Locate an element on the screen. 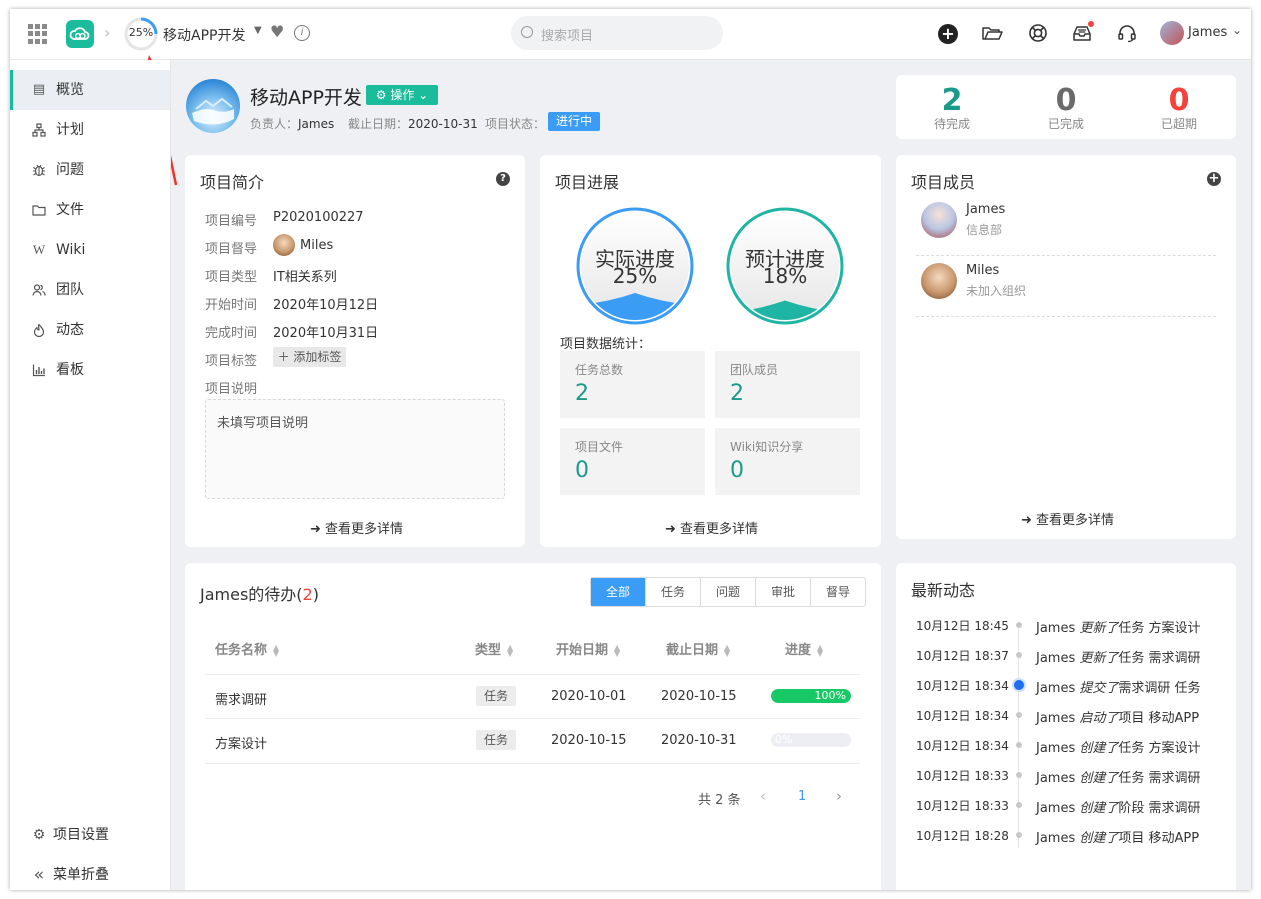 The width and height of the screenshot is (1261, 899). page-title: 移动APP开发 is located at coordinates (306, 98).